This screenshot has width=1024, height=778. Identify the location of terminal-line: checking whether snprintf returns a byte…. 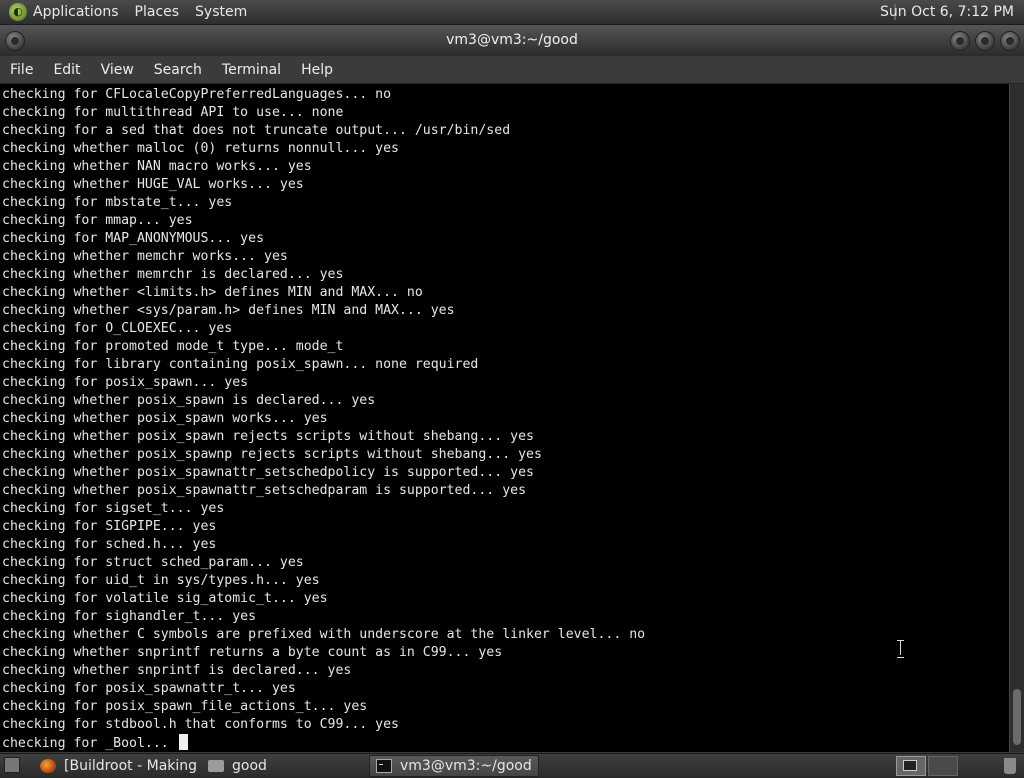
(252, 652).